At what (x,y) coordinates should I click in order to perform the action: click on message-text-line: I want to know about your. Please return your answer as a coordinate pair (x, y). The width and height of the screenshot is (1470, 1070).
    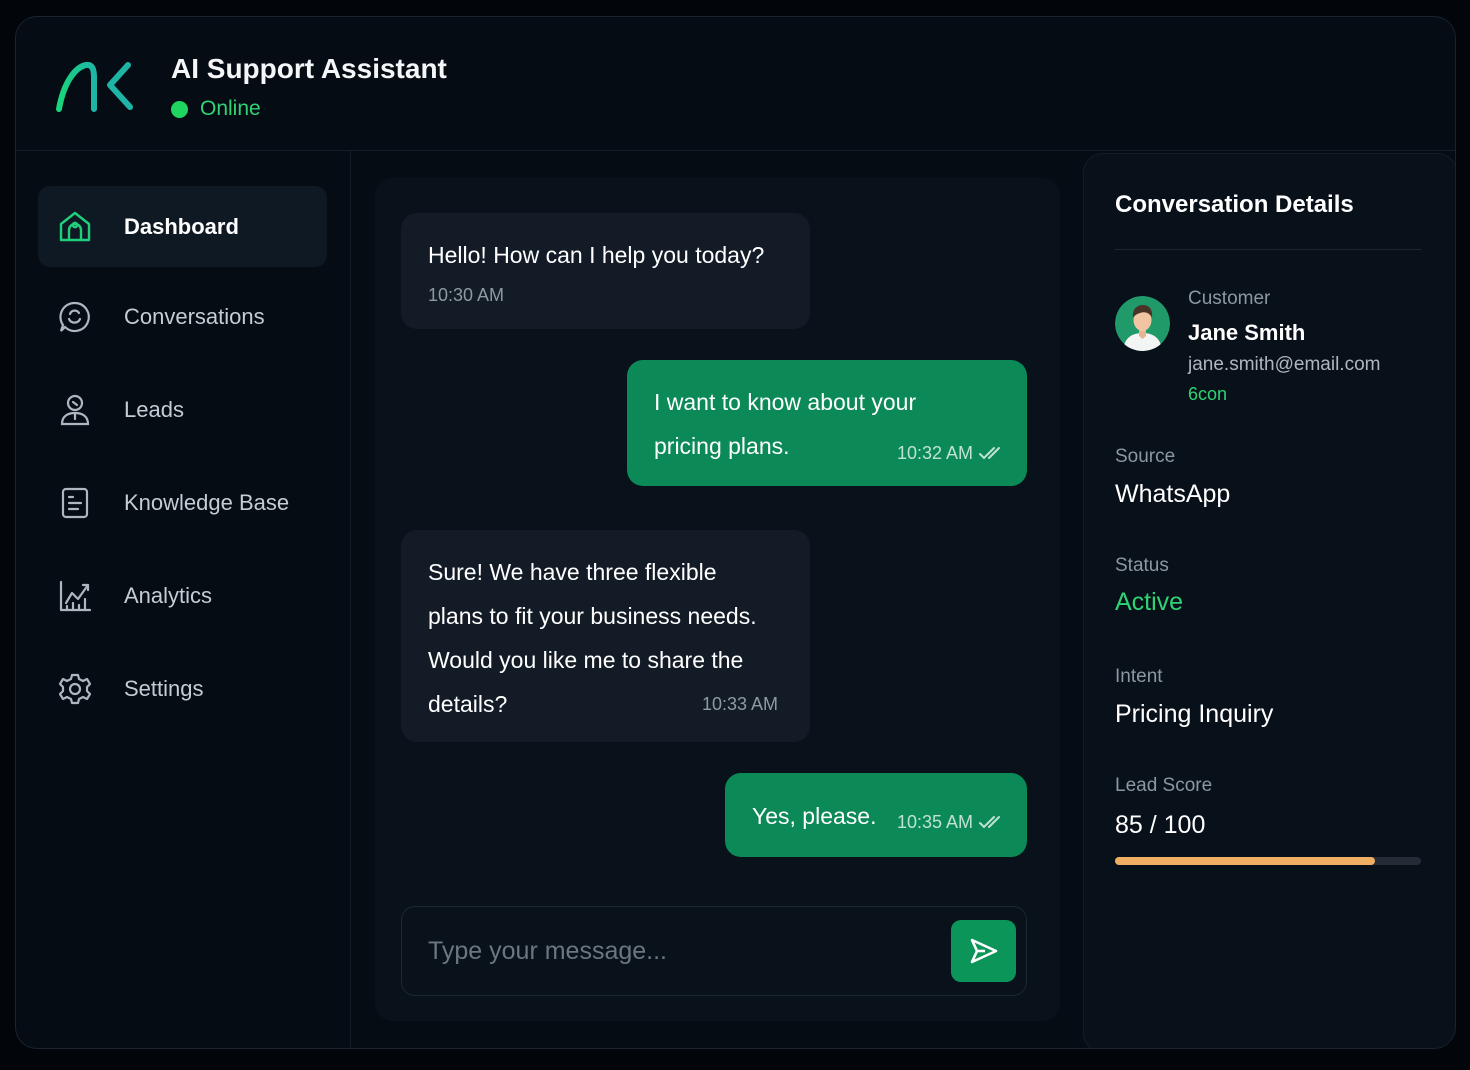
    Looking at the image, I should click on (785, 402).